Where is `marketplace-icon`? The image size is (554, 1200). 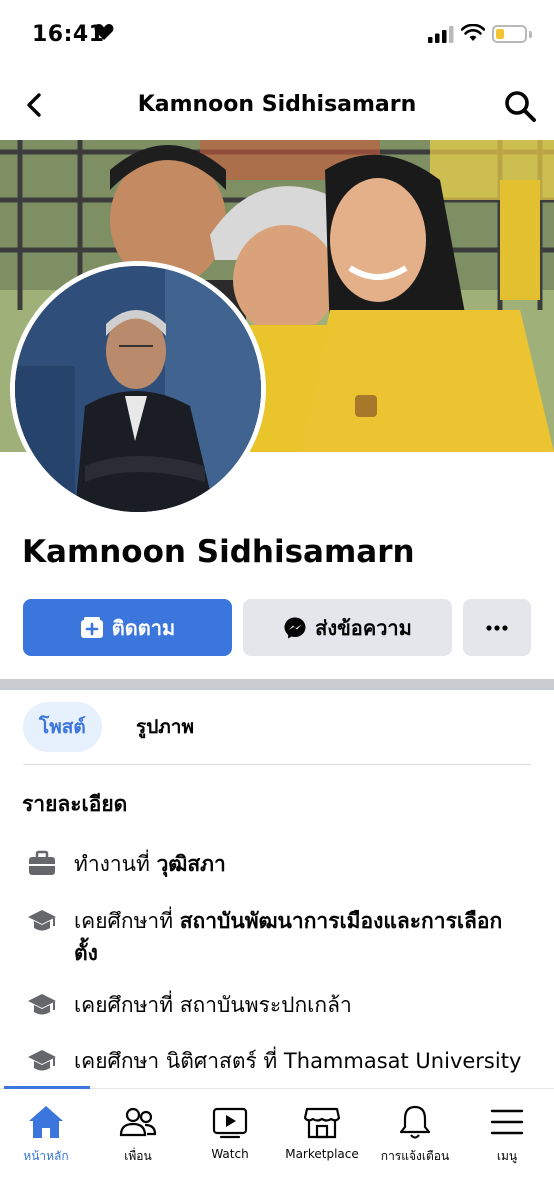
marketplace-icon is located at coordinates (322, 1123).